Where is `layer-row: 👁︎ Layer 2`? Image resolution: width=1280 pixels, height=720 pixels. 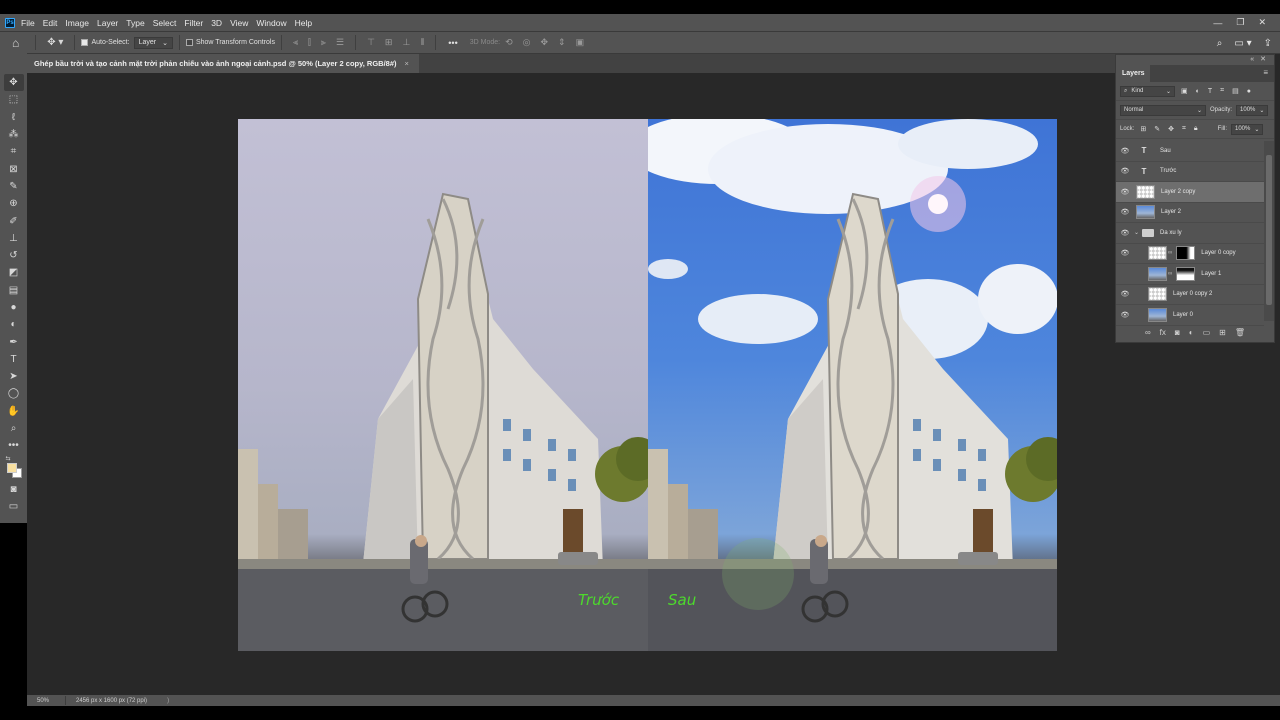
layer-row: 👁︎ Layer 2 is located at coordinates (1190, 213).